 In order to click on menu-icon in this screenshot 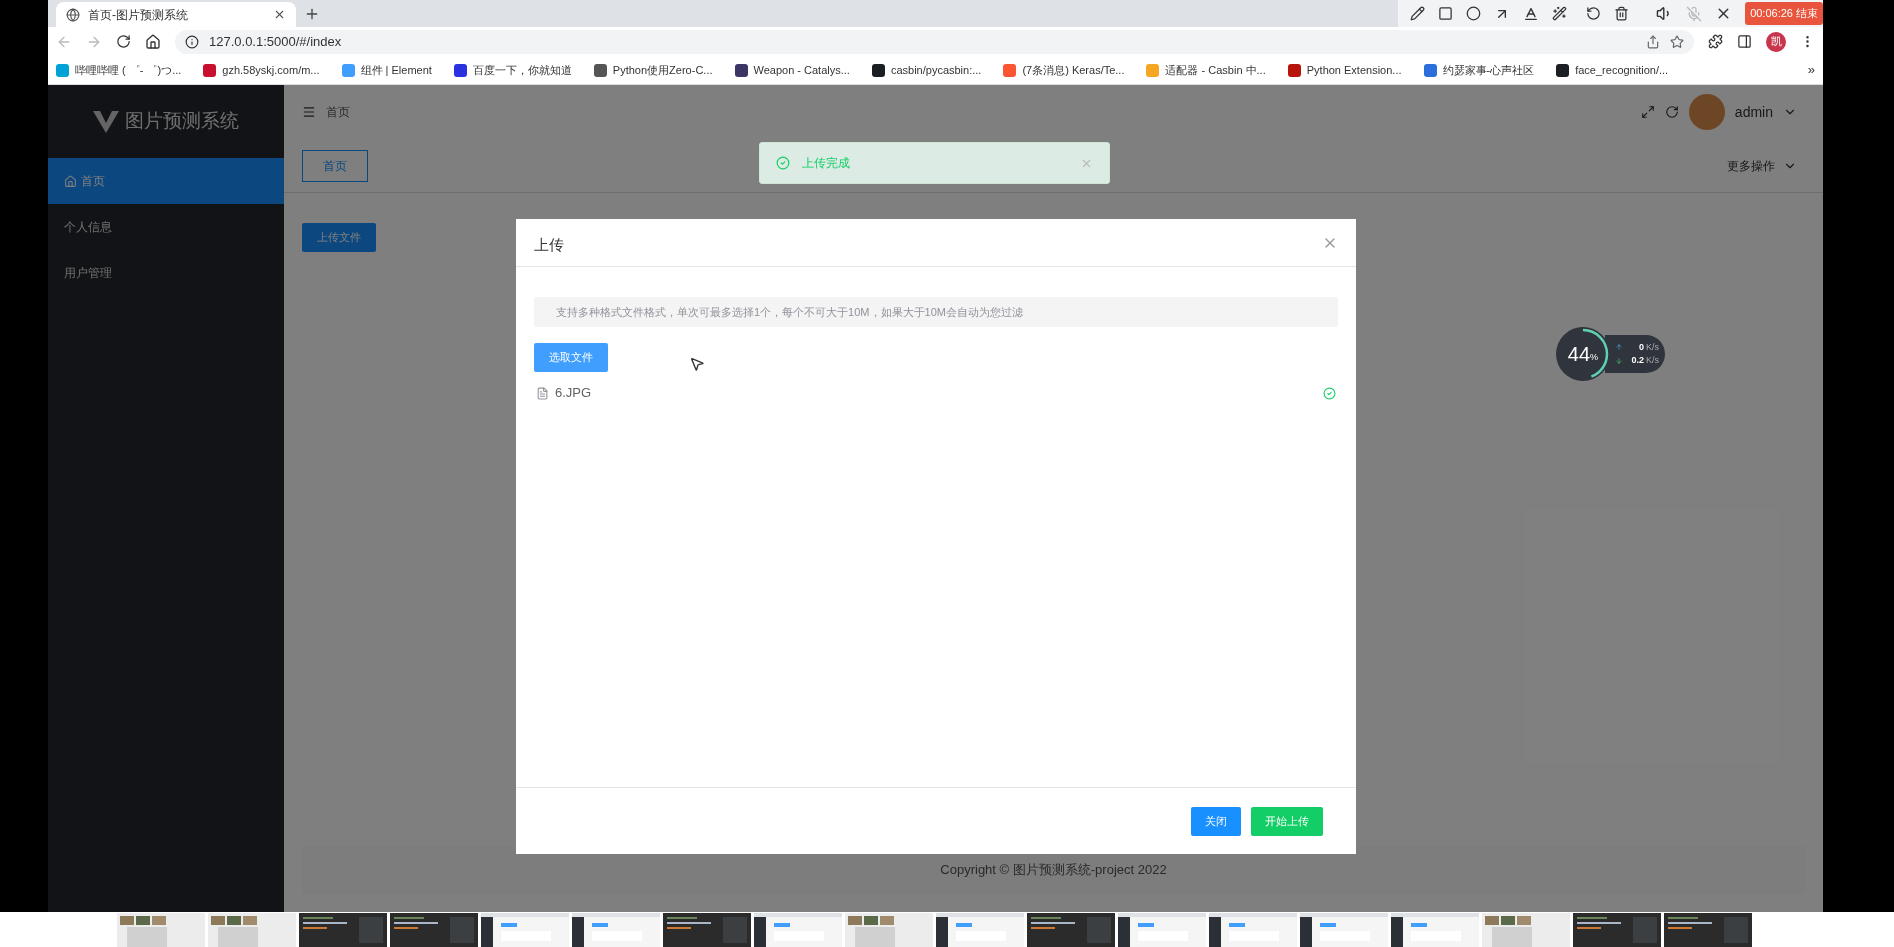, I will do `click(309, 112)`.